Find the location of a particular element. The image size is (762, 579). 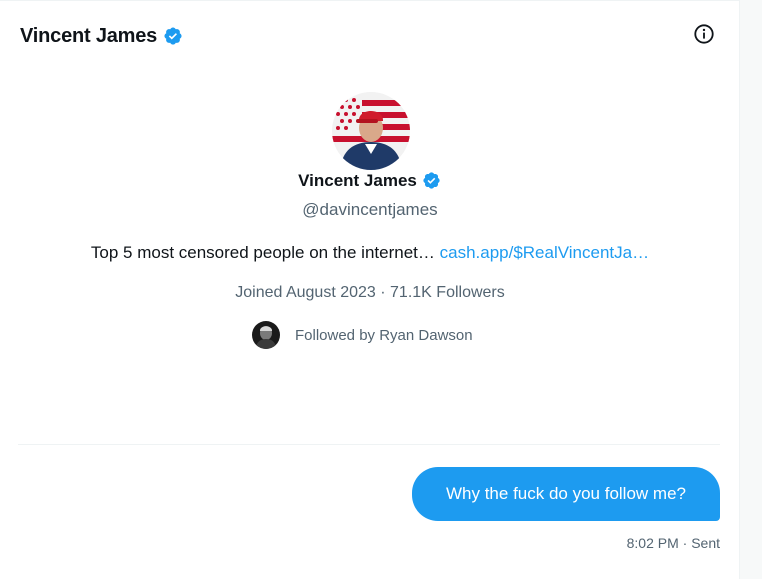

scrollbar-track is located at coordinates (750, 289).